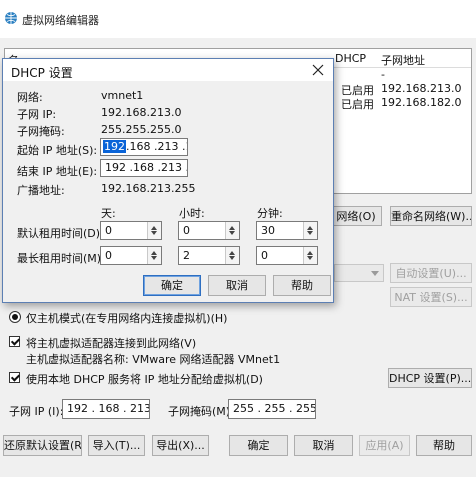  Describe the element at coordinates (153, 359) in the screenshot. I see `adapter-name-text: 主机虚拟适配器名称: VMware 网络适配器 VMnet1` at that location.